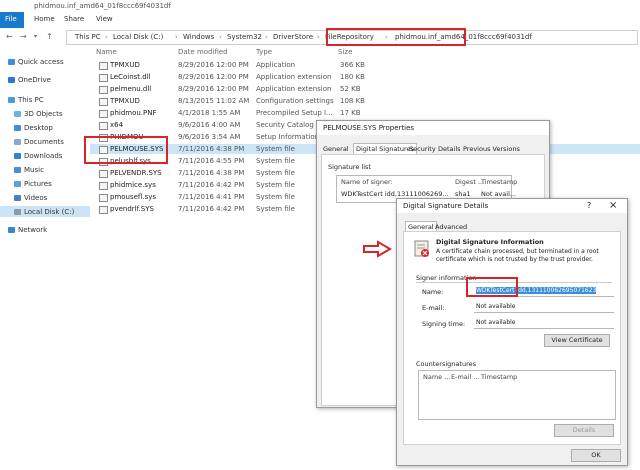  I want to click on star-icon, so click(11, 62).